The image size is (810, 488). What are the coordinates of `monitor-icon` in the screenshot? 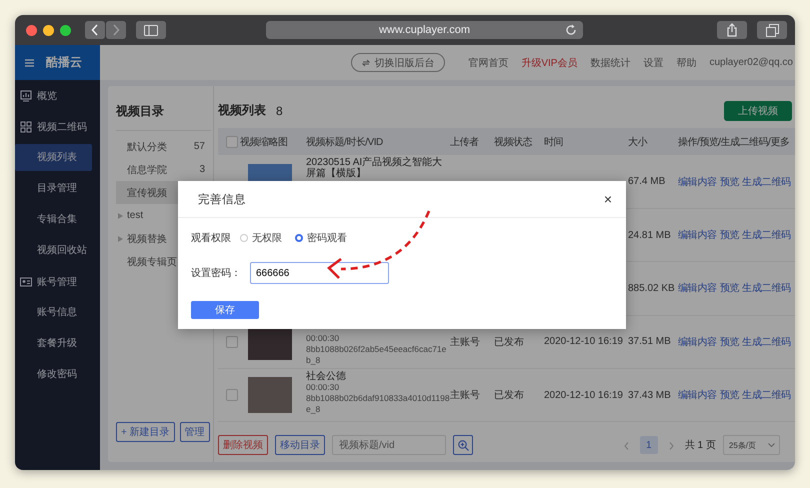 It's located at (26, 96).